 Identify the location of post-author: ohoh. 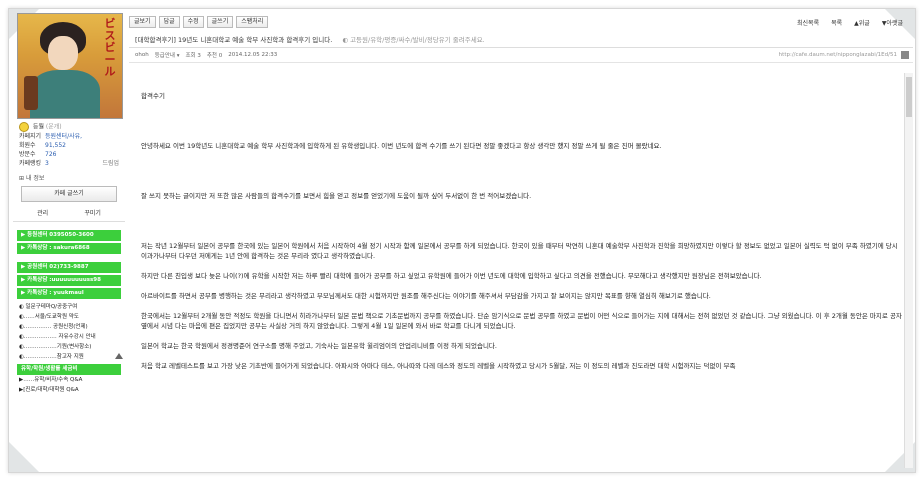
(142, 55).